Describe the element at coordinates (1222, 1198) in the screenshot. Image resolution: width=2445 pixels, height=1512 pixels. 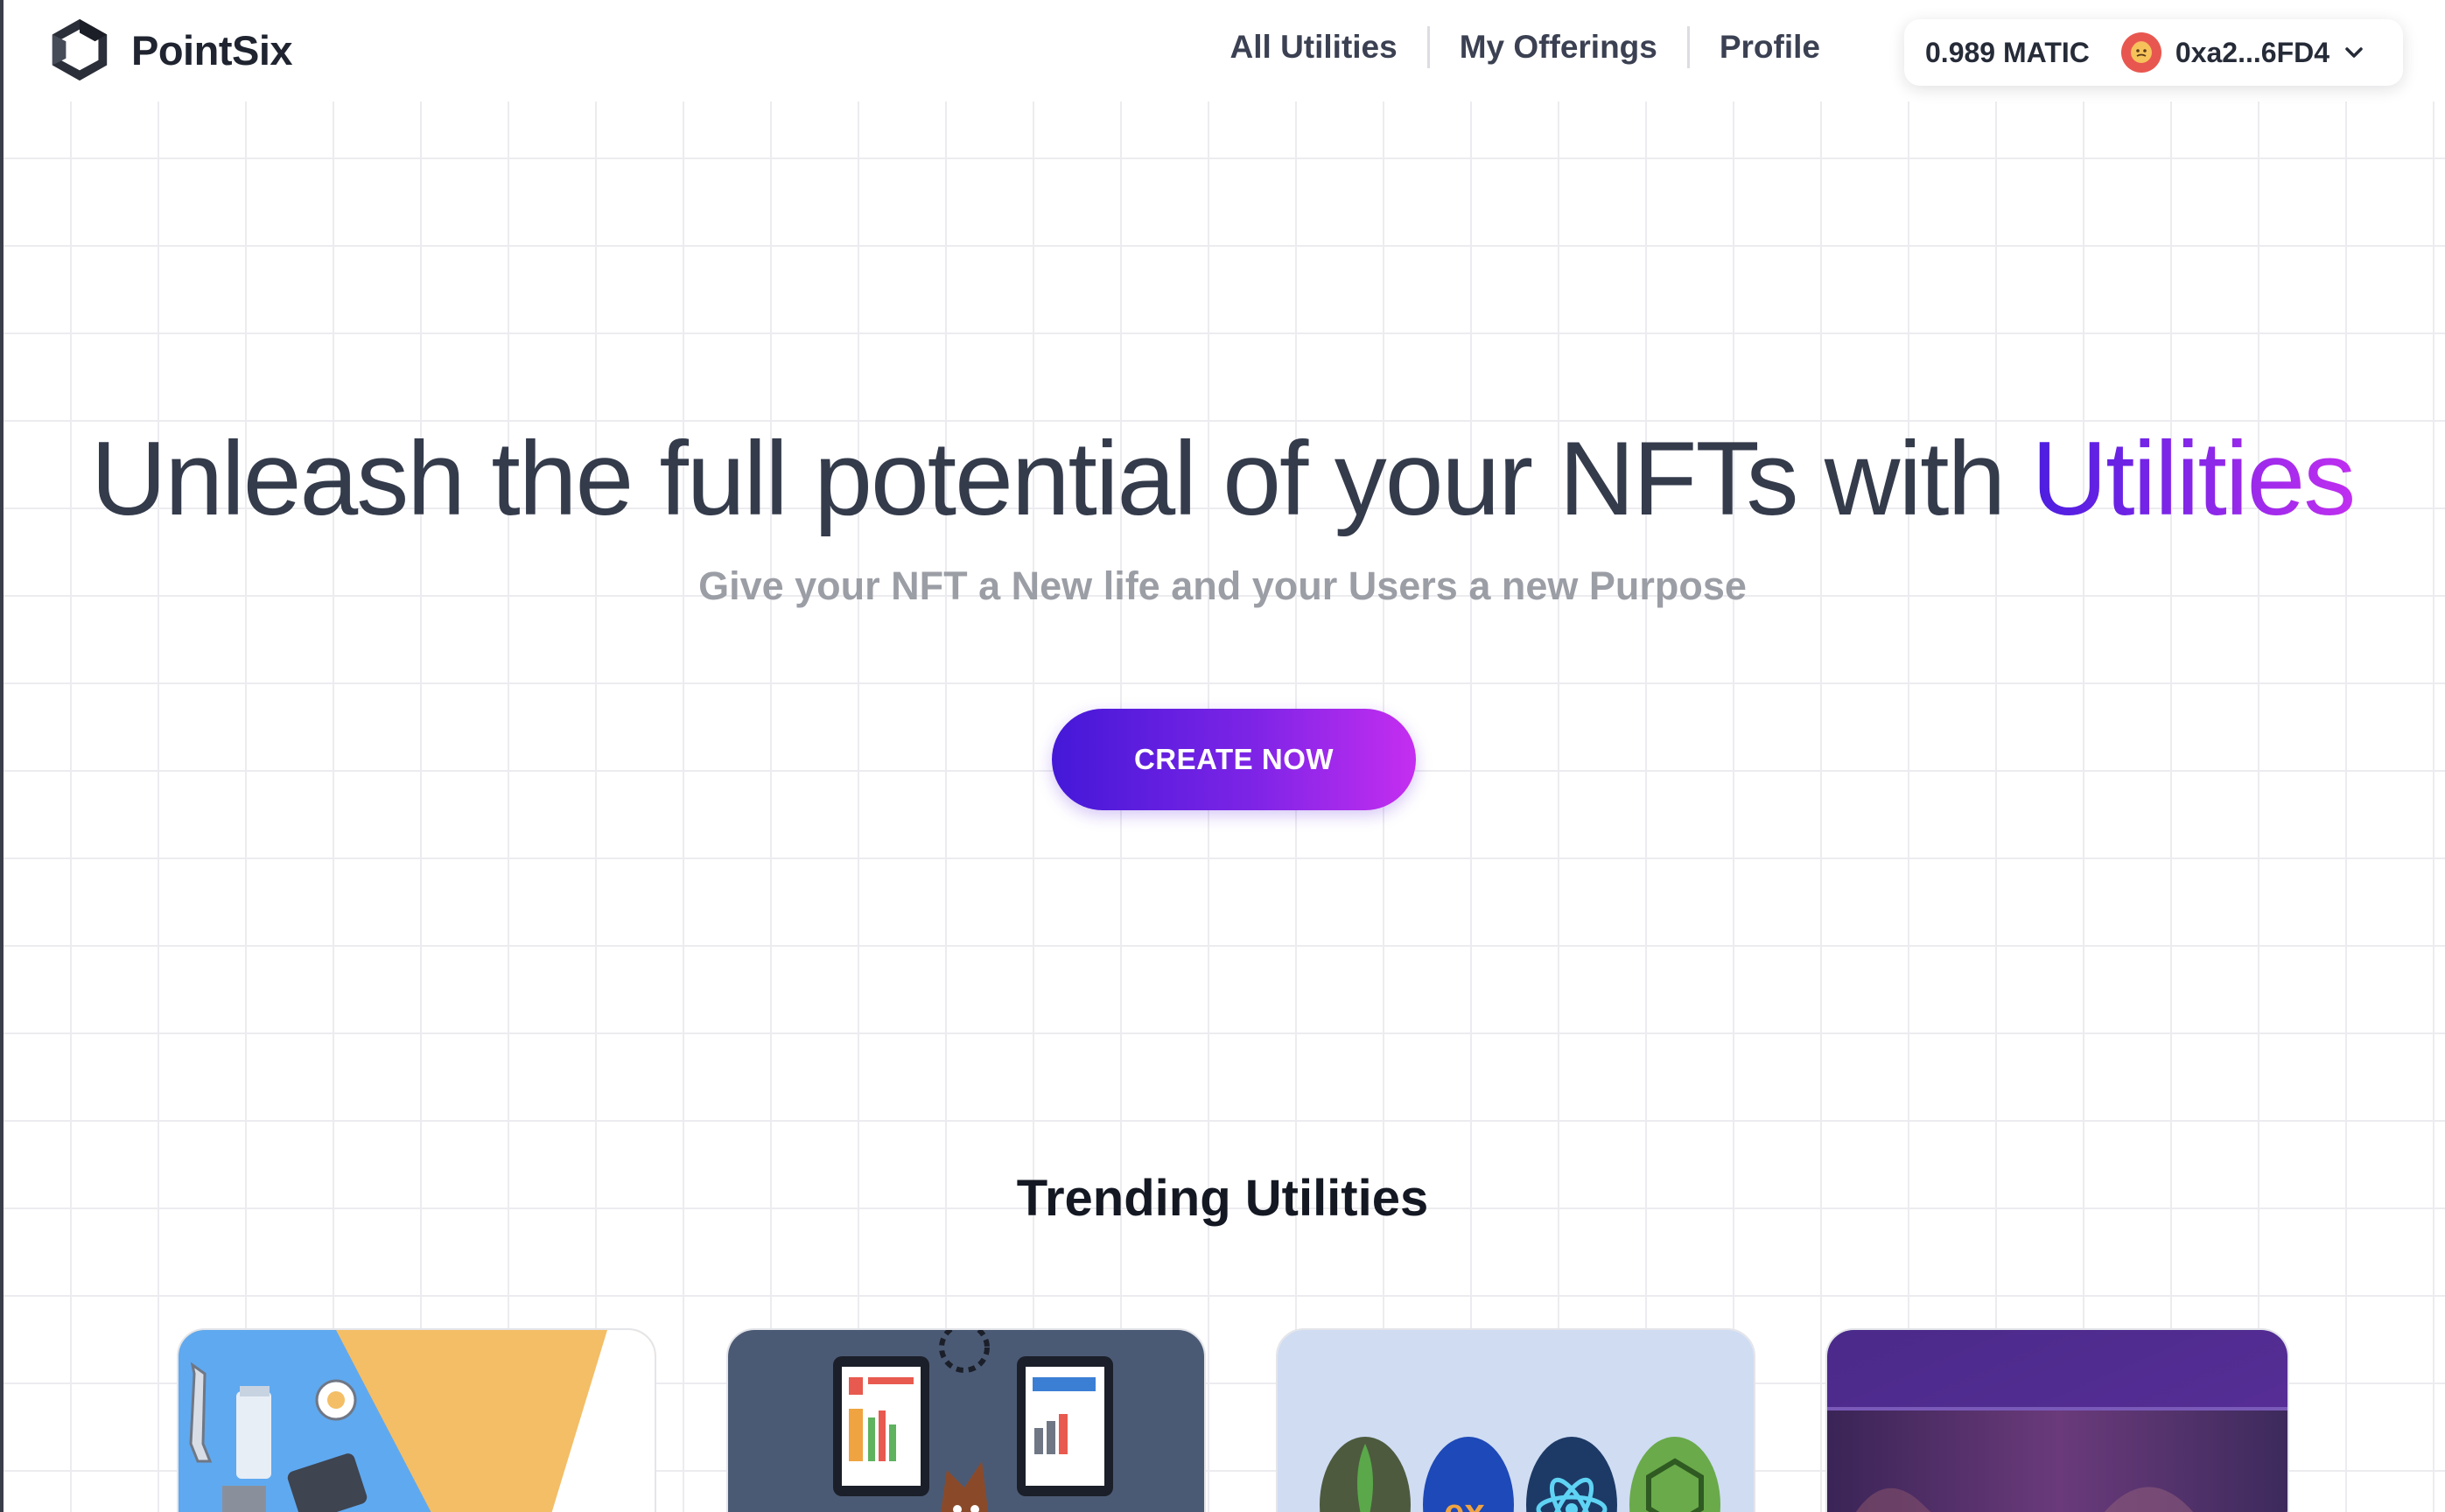
I see `trending-title: Trending Utilities` at that location.